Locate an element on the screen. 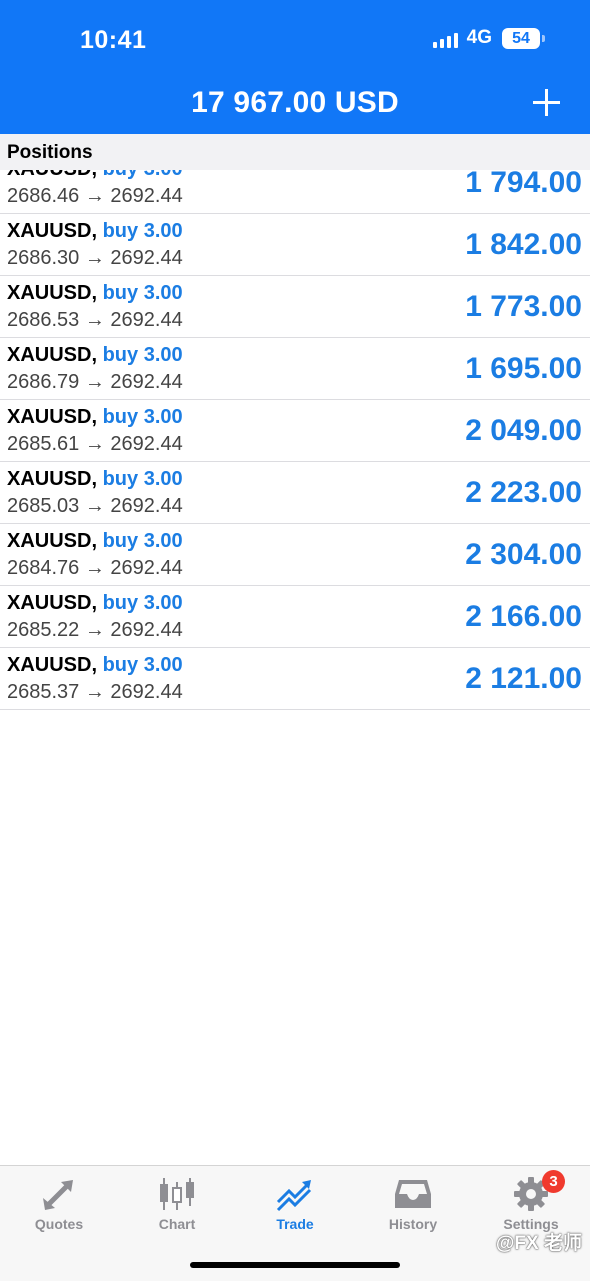  open-price: 2686.30 is located at coordinates (43, 258).